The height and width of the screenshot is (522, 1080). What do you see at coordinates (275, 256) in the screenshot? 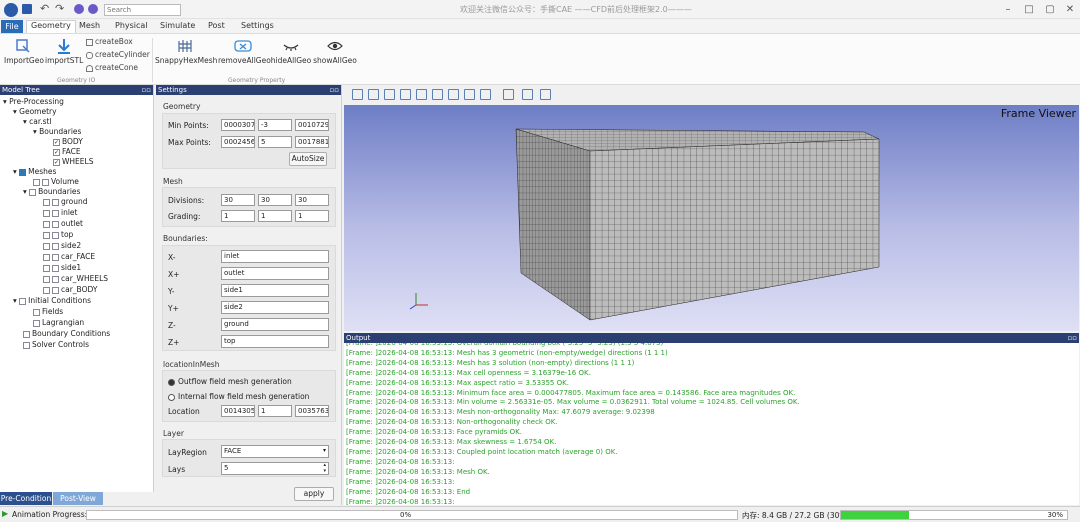
I see `x-minus-input: inlet` at bounding box center [275, 256].